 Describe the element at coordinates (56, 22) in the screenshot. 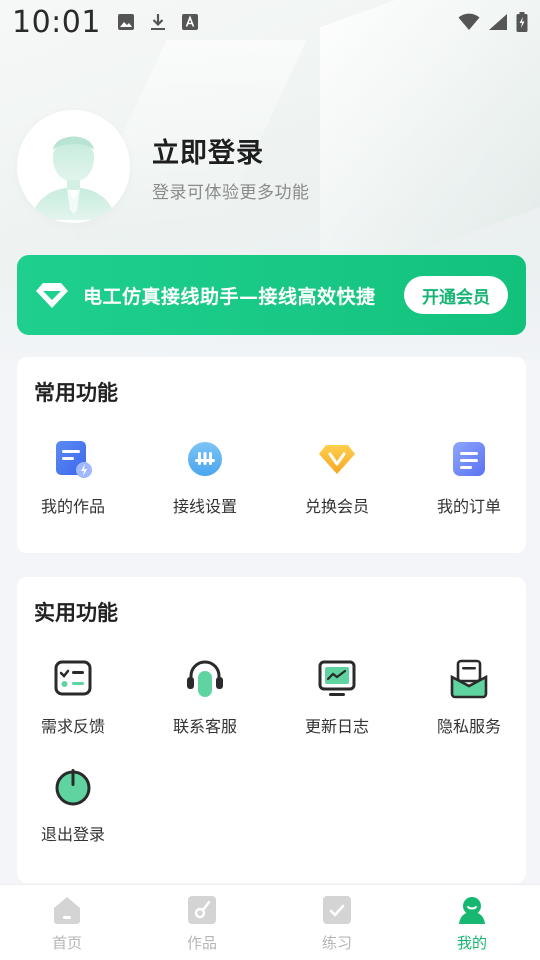

I see `status-time: 10:01` at that location.